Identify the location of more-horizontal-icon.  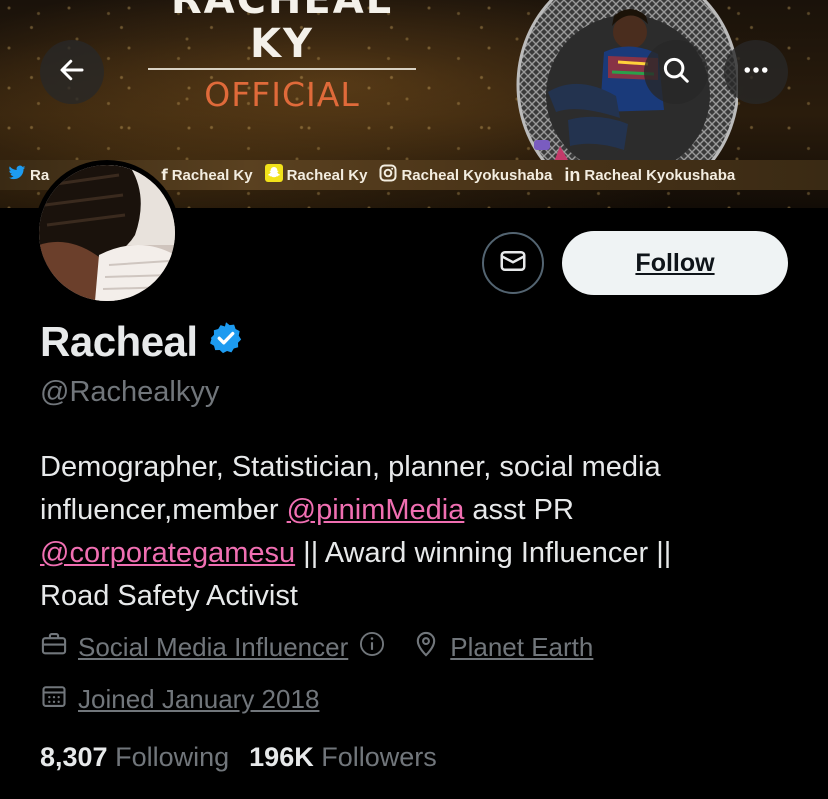
(756, 72).